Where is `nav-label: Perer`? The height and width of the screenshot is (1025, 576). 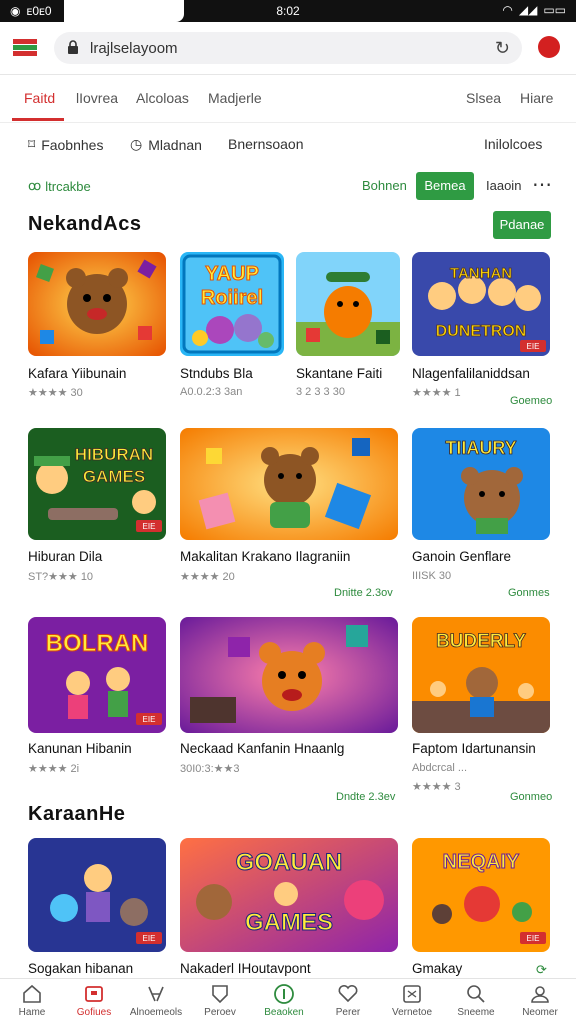 nav-label: Perer is located at coordinates (348, 1012).